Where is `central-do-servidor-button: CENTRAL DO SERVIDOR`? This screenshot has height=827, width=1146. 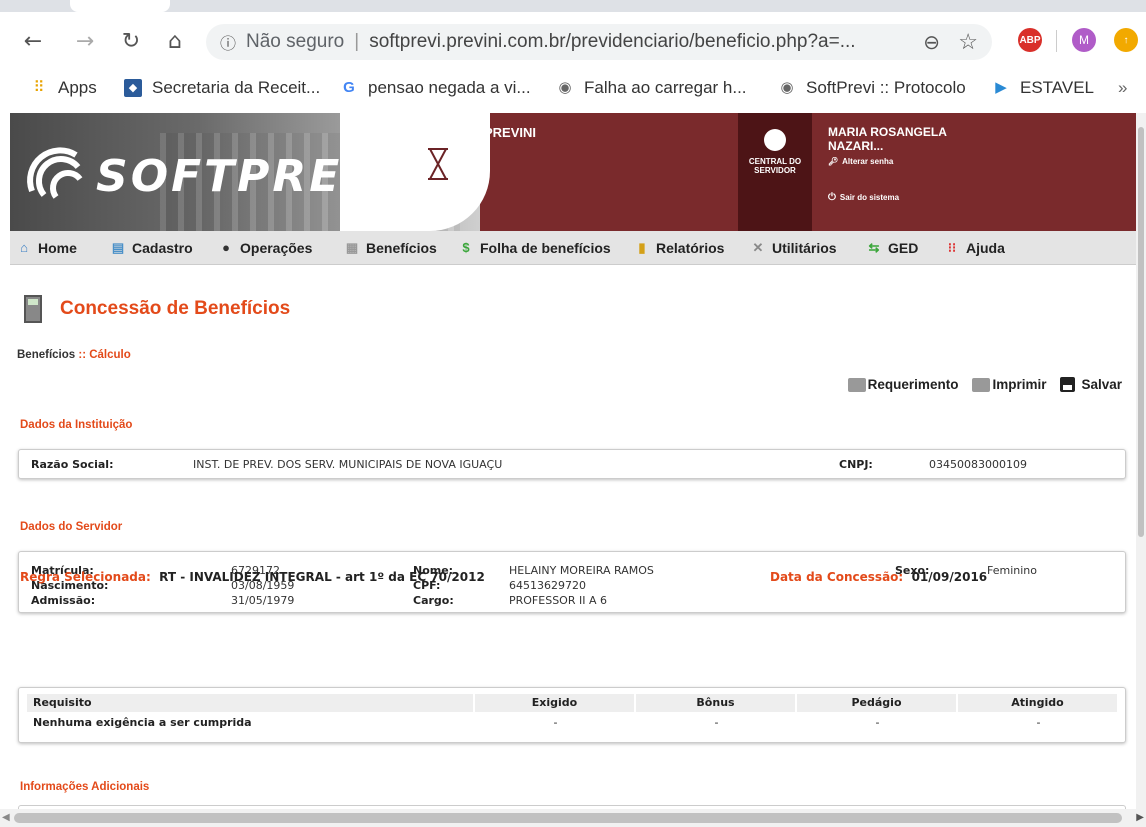
central-do-servidor-button: CENTRAL DO SERVIDOR is located at coordinates (775, 172).